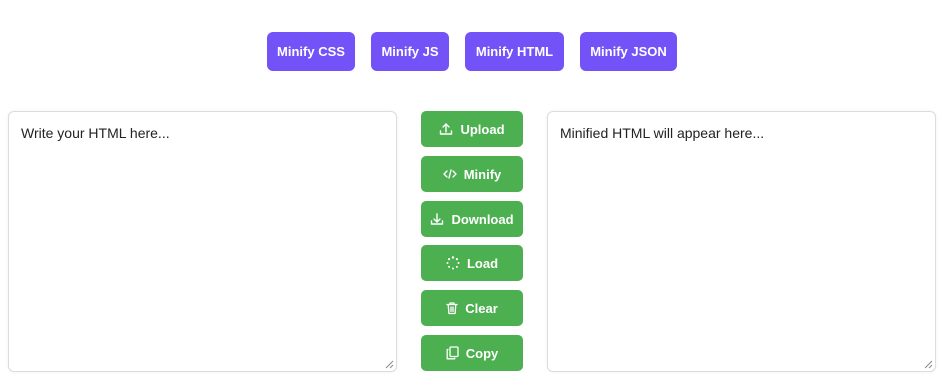  I want to click on upload-label: Upload, so click(482, 129).